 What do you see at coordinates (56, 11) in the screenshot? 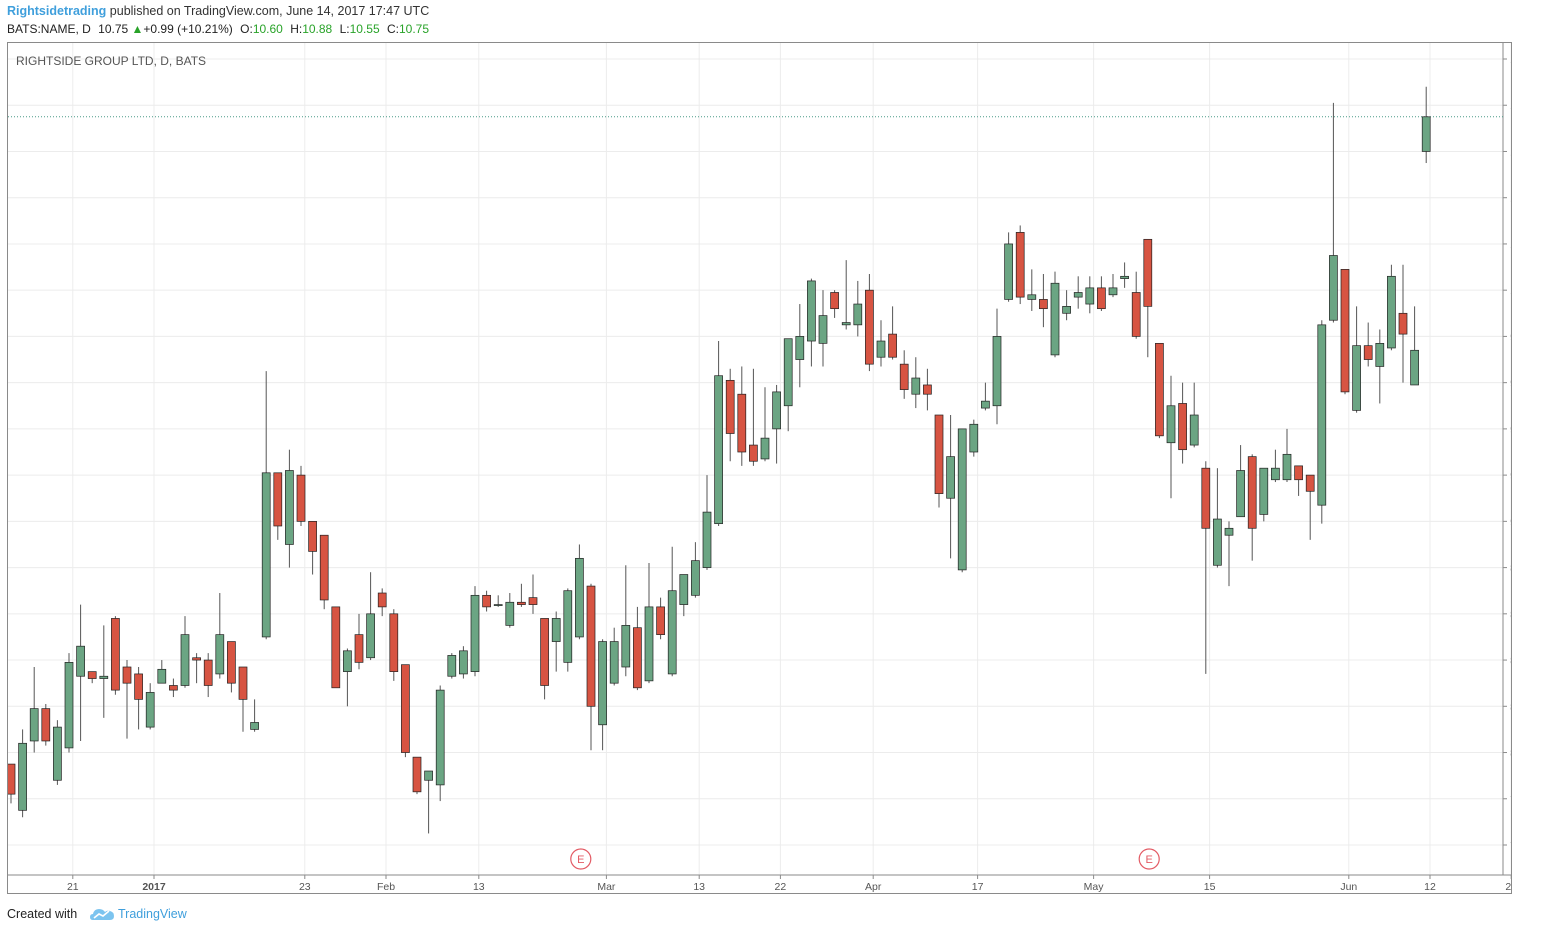
I see `author-link: Rightsidetrading` at bounding box center [56, 11].